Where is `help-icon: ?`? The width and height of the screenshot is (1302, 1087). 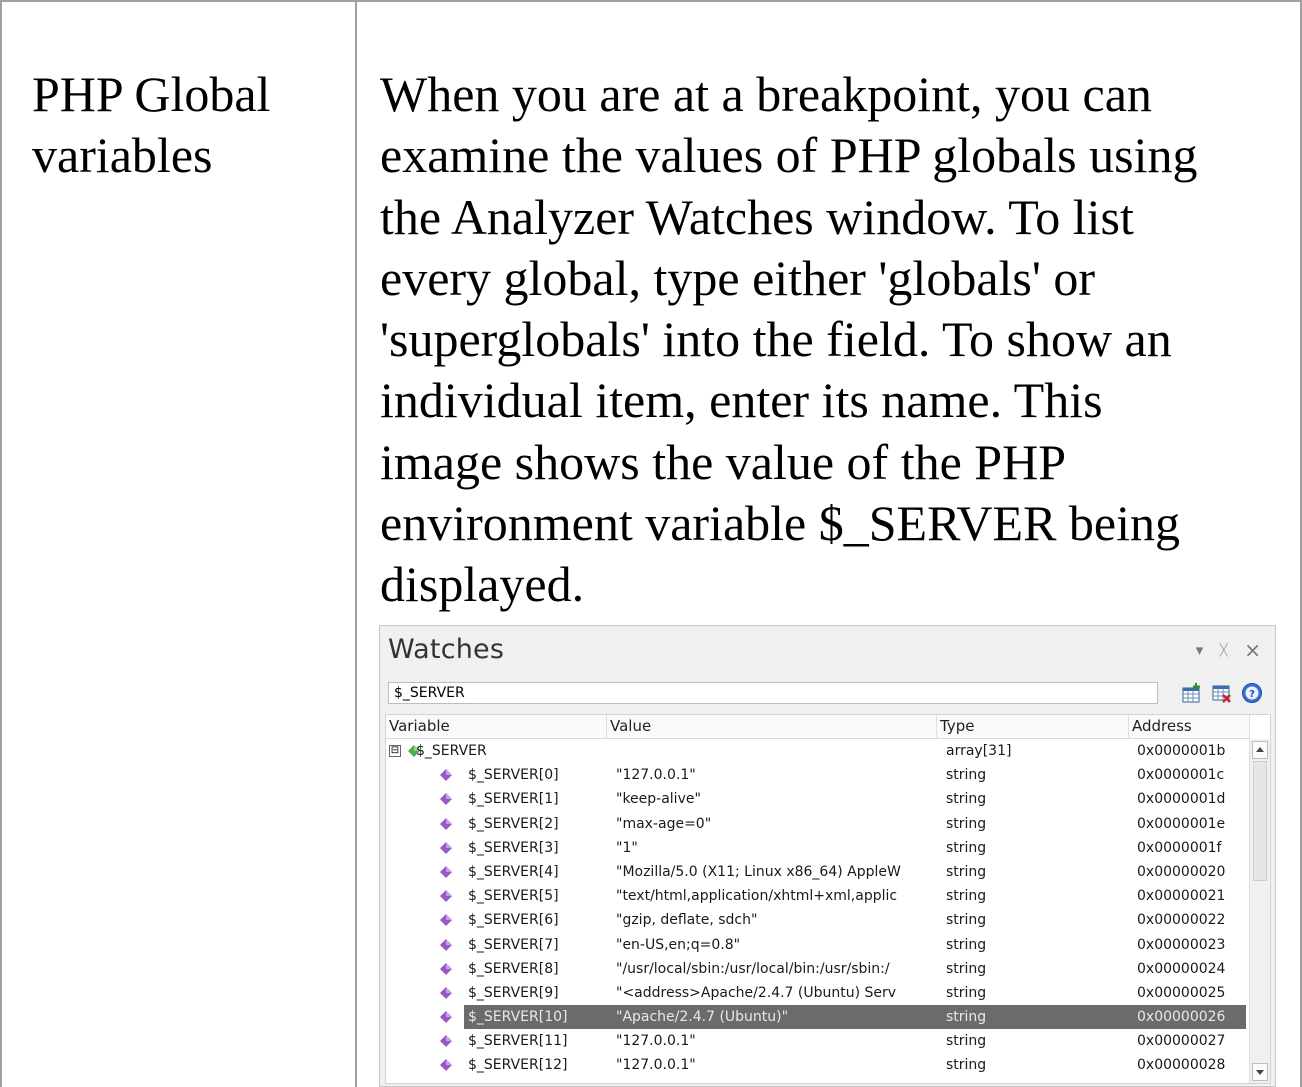
help-icon: ? is located at coordinates (1252, 693).